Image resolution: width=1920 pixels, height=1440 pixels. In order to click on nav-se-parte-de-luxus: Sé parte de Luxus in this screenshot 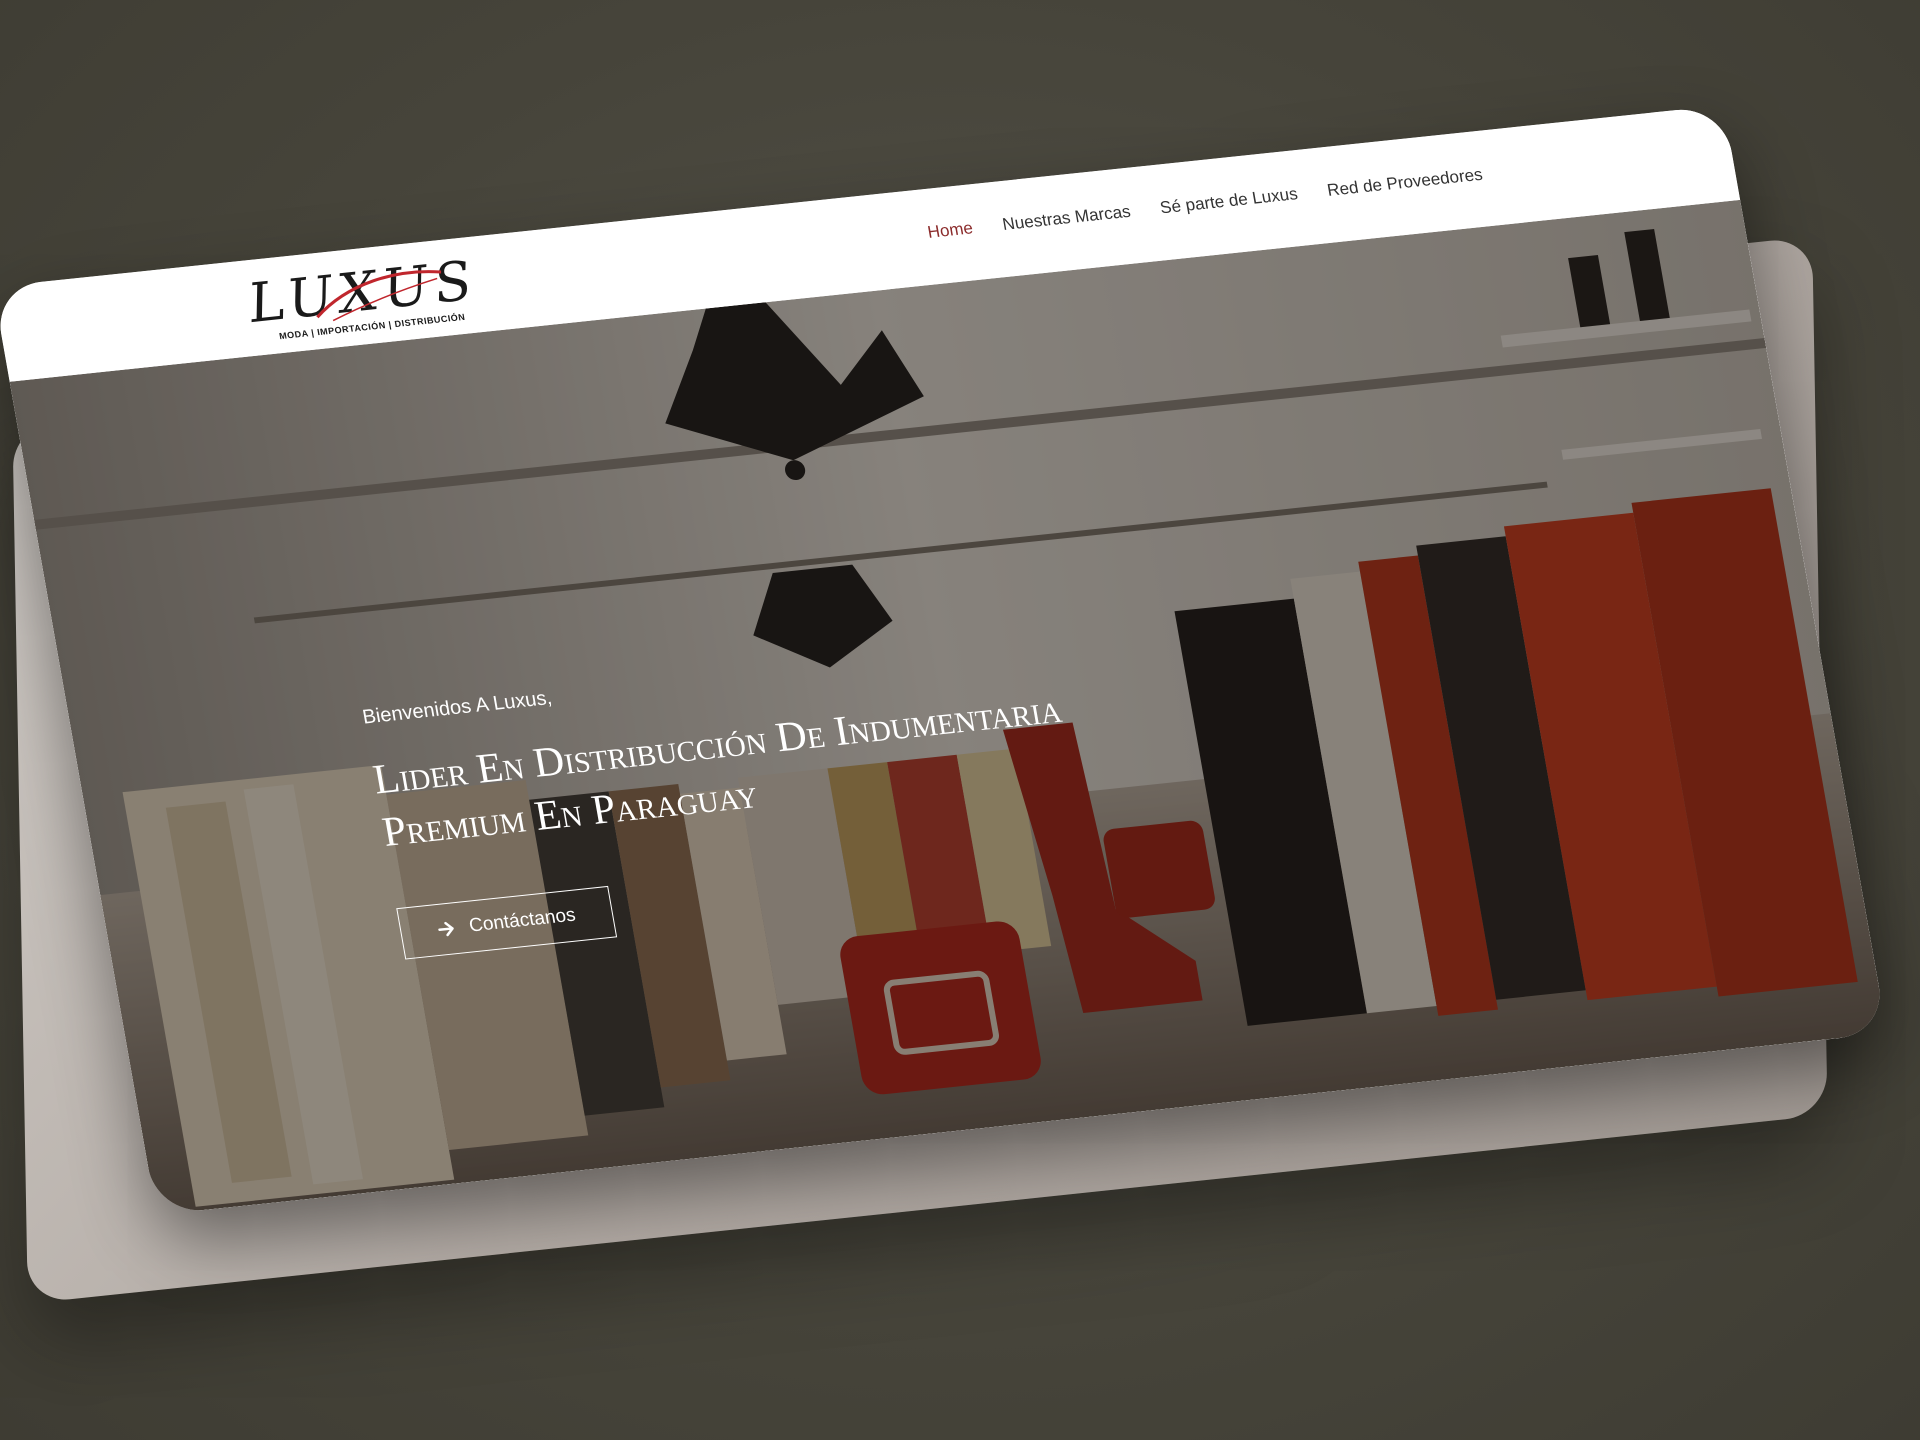, I will do `click(1229, 201)`.